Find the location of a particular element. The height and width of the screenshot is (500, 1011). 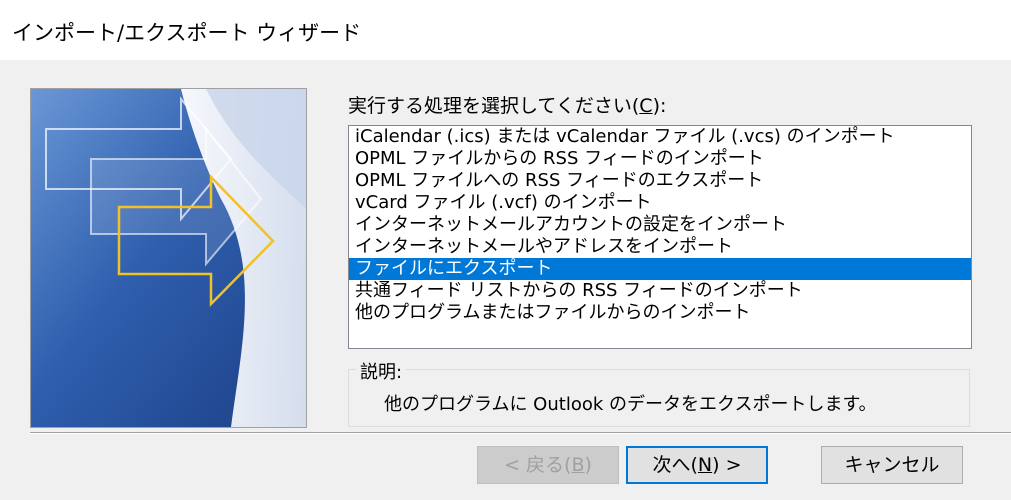

list-item-export-opml-rss: OPML ファイルへの RSS フィードのエクスポート is located at coordinates (660, 181).